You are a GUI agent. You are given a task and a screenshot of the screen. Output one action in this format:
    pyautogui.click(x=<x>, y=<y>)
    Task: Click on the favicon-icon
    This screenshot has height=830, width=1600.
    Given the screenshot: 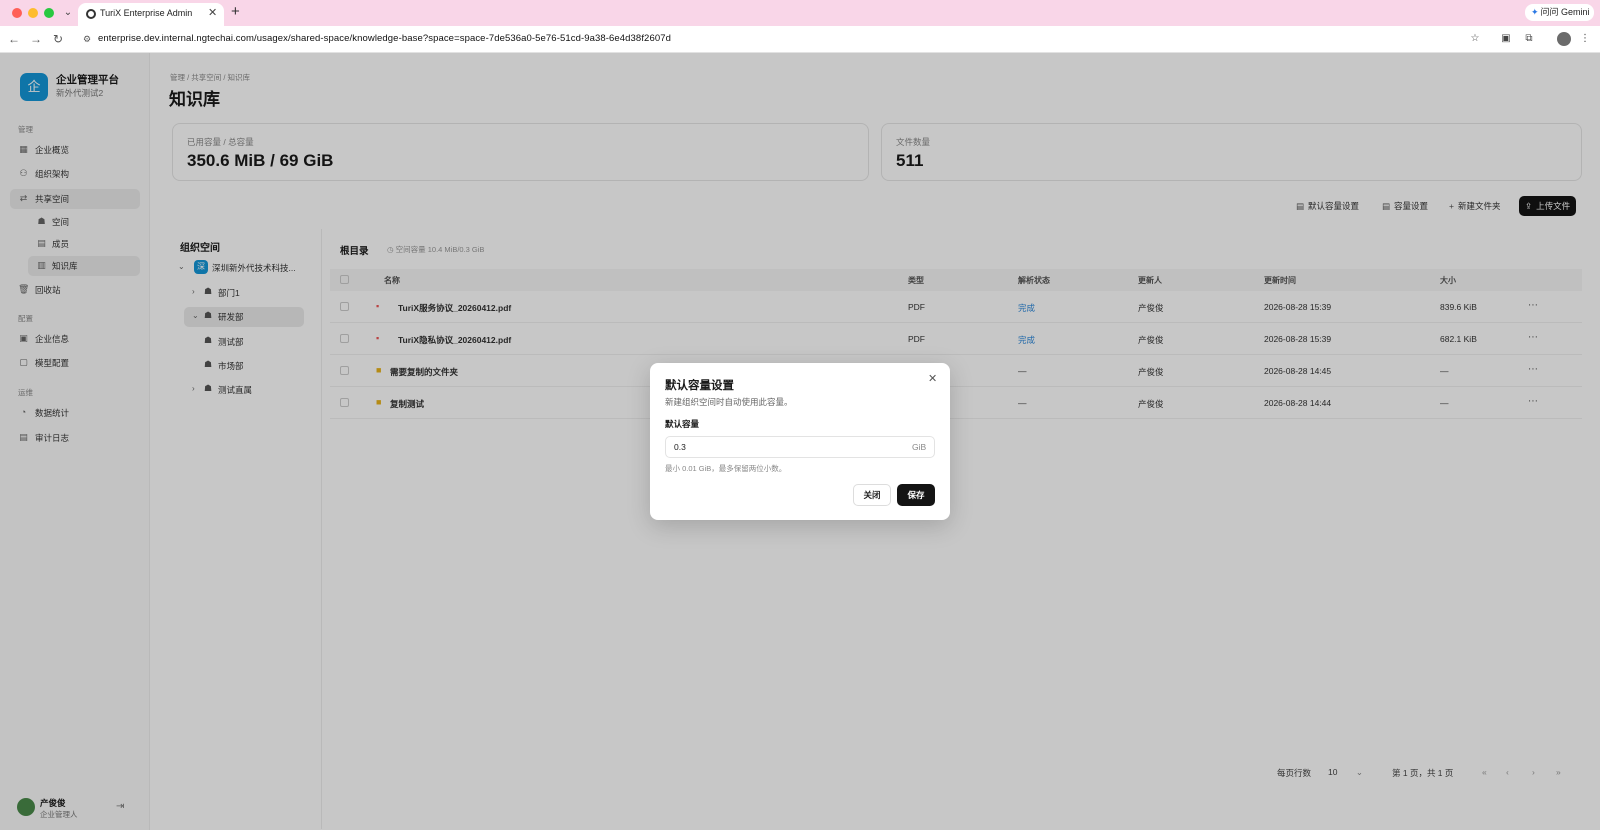 What is the action you would take?
    pyautogui.click(x=91, y=14)
    